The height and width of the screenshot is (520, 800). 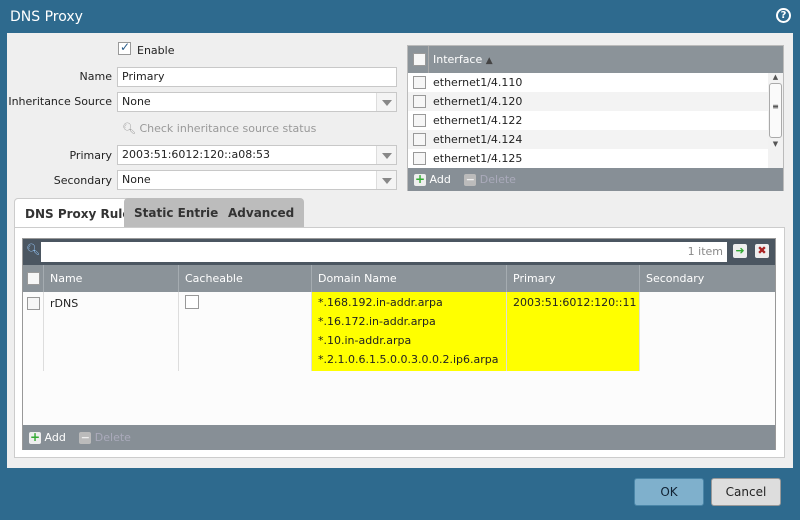 I want to click on delete-interface-button: − Delete, so click(x=490, y=179).